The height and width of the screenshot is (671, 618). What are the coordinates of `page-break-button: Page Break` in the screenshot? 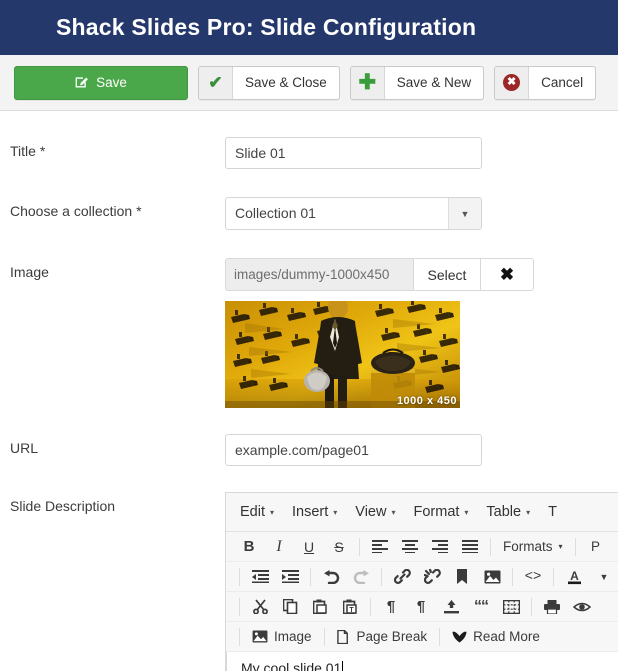 It's located at (382, 637).